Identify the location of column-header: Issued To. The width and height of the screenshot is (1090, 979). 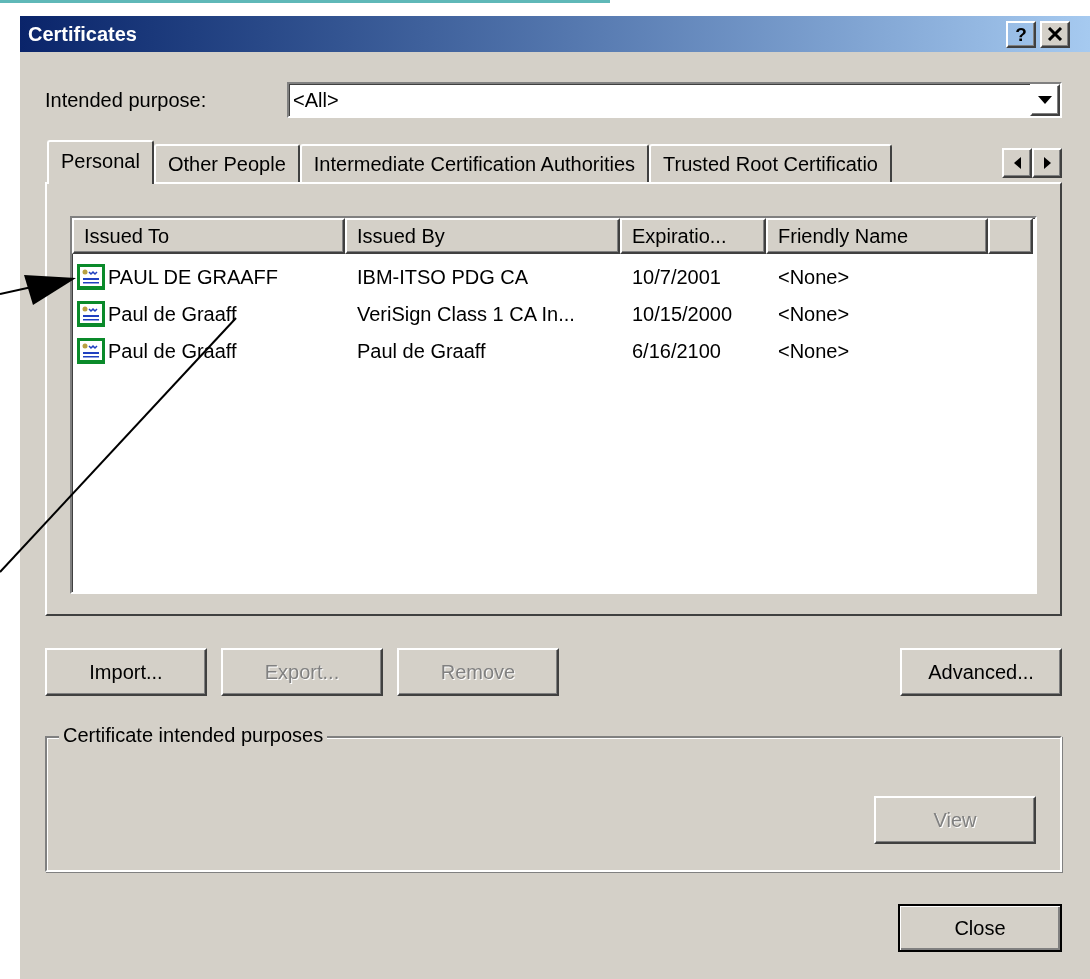
(208, 236).